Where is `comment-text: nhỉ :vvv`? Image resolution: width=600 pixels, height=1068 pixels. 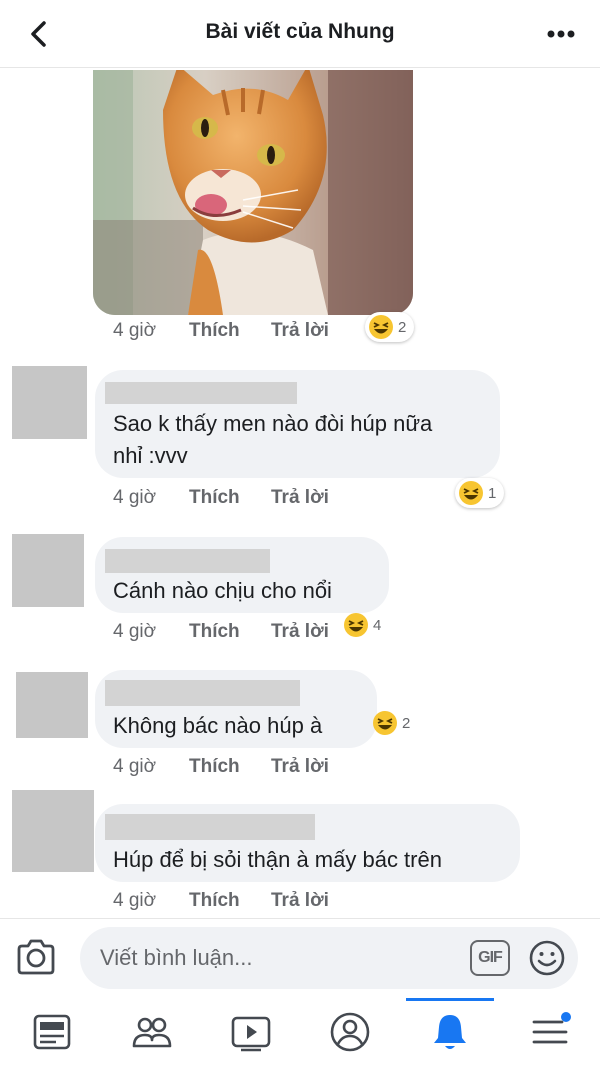 comment-text: nhỉ :vvv is located at coordinates (150, 455).